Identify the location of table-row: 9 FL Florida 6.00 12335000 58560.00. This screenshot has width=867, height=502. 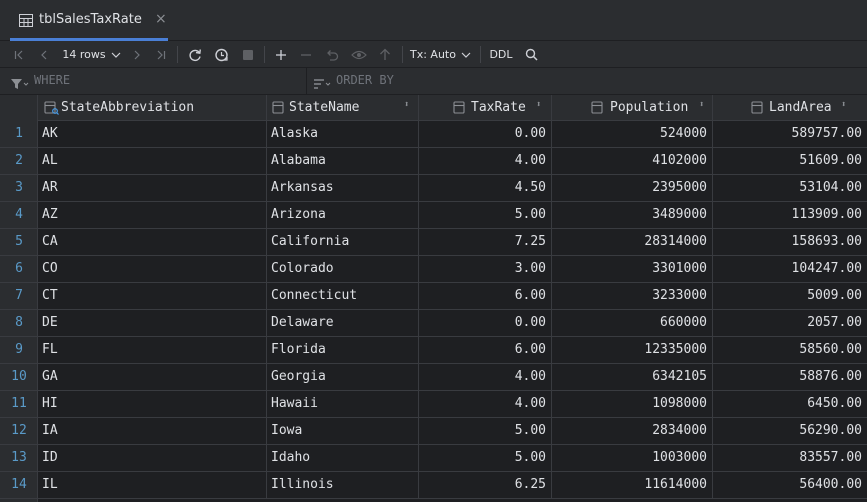
(433, 350).